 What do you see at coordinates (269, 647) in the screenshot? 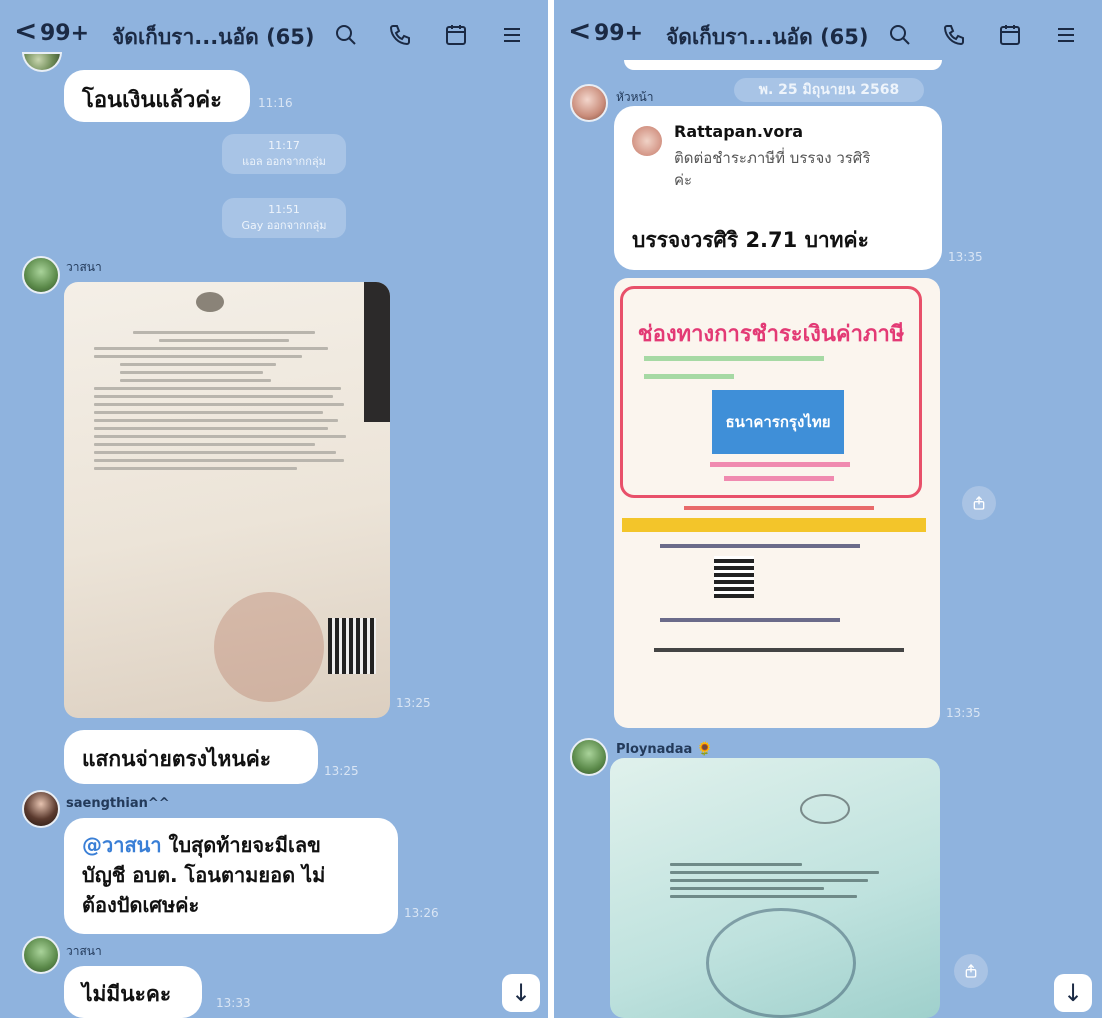
I see `thumb-blur` at bounding box center [269, 647].